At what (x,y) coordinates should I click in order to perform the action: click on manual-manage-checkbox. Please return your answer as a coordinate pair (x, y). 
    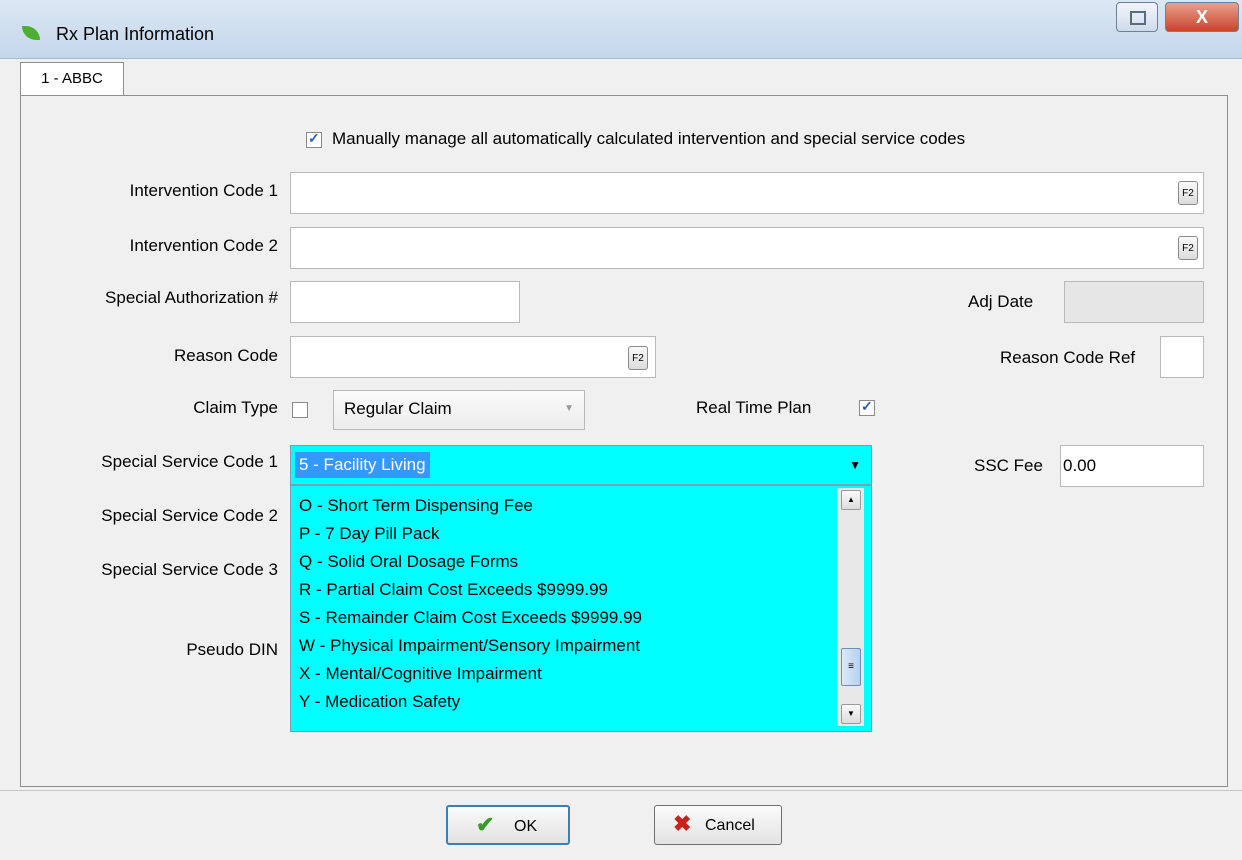
    Looking at the image, I should click on (314, 139).